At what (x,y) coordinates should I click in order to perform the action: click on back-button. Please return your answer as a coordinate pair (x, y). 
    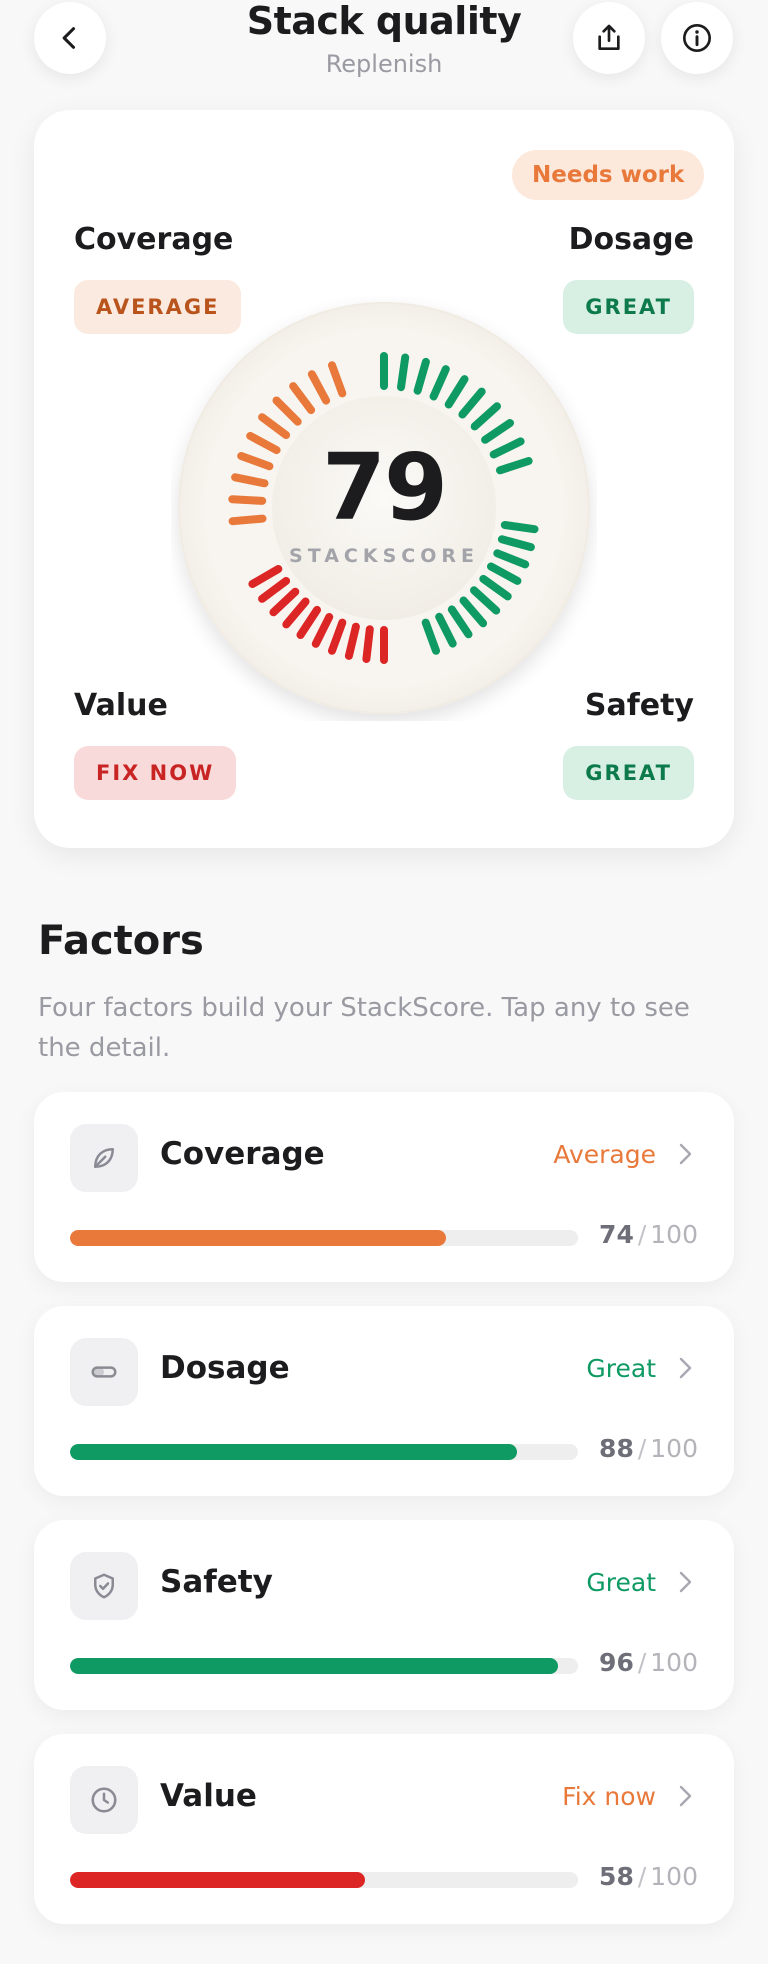
    Looking at the image, I should click on (70, 38).